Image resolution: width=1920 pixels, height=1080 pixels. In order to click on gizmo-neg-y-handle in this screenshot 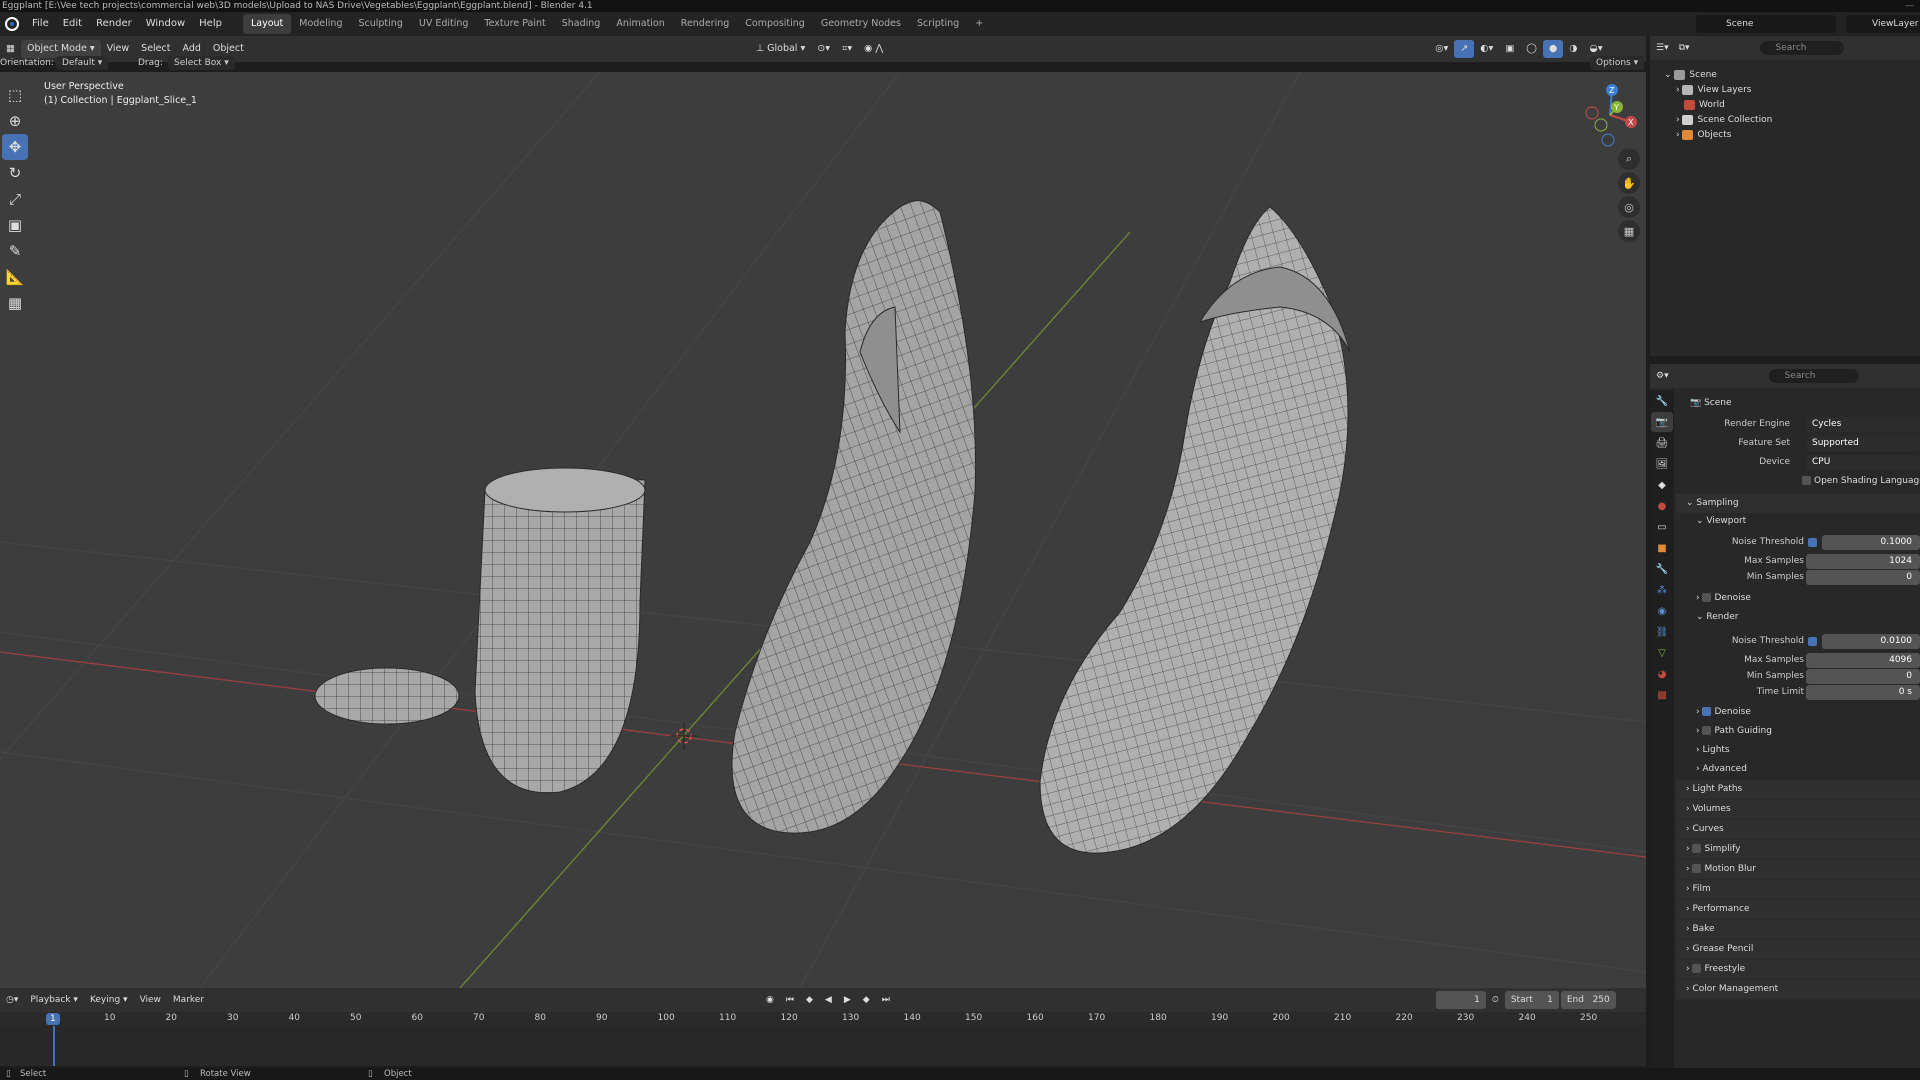, I will do `click(1601, 125)`.